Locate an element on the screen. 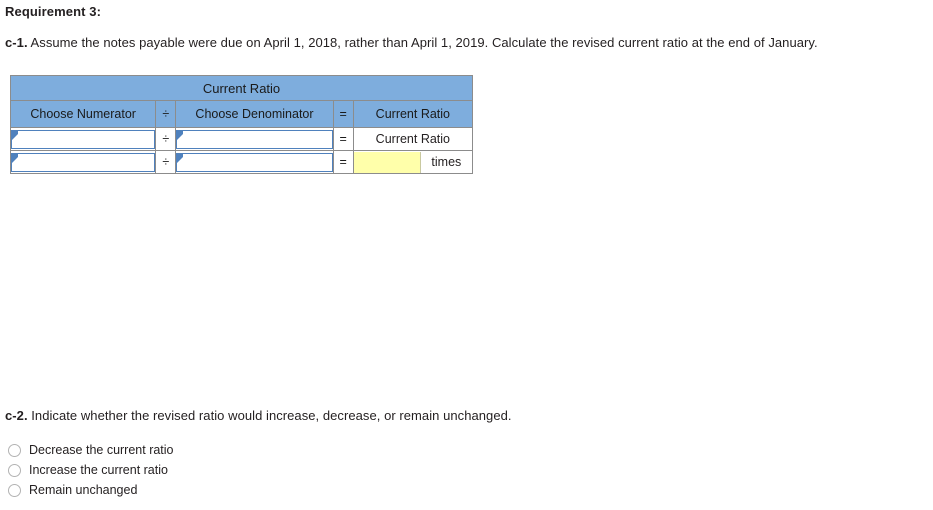 The image size is (933, 510). option-remain-unchanged: Remain unchanged is located at coordinates (91, 490).